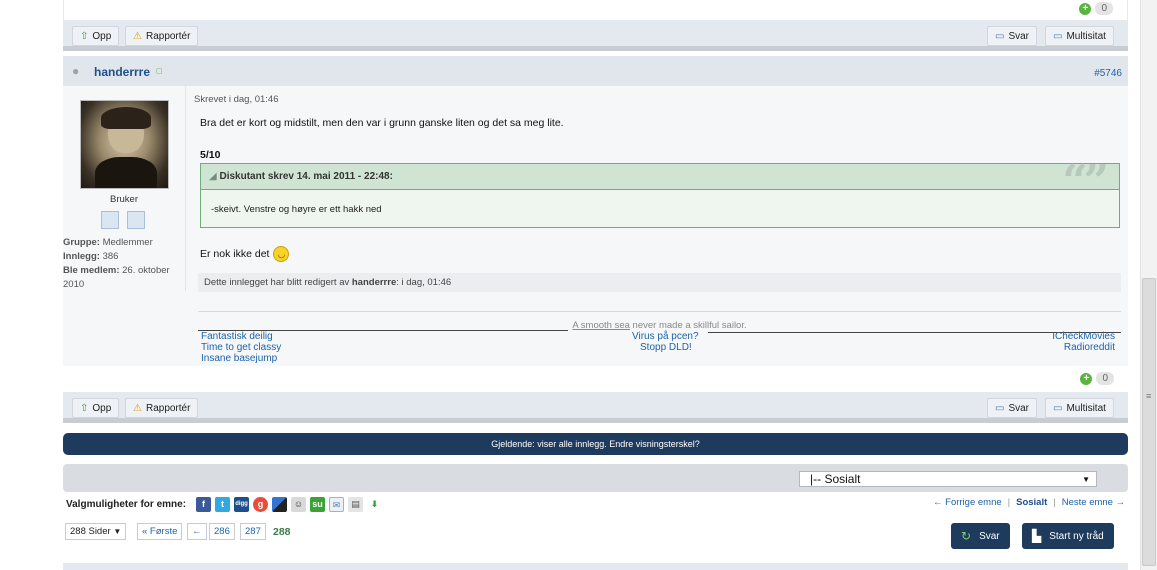 The height and width of the screenshot is (570, 1157). I want to click on signature-link: Virus på pcen?, so click(665, 336).